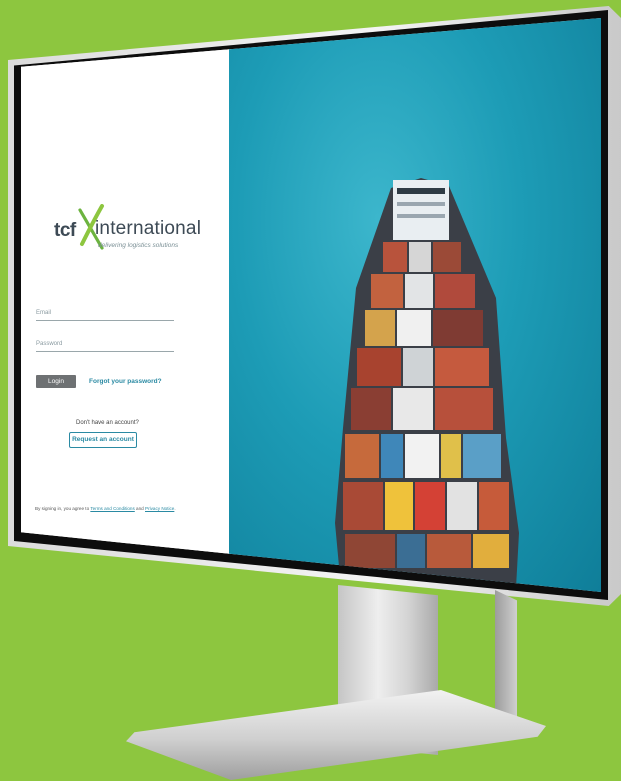 The image size is (621, 781). What do you see at coordinates (107, 423) in the screenshot?
I see `no-account-text: Don't have an account?` at bounding box center [107, 423].